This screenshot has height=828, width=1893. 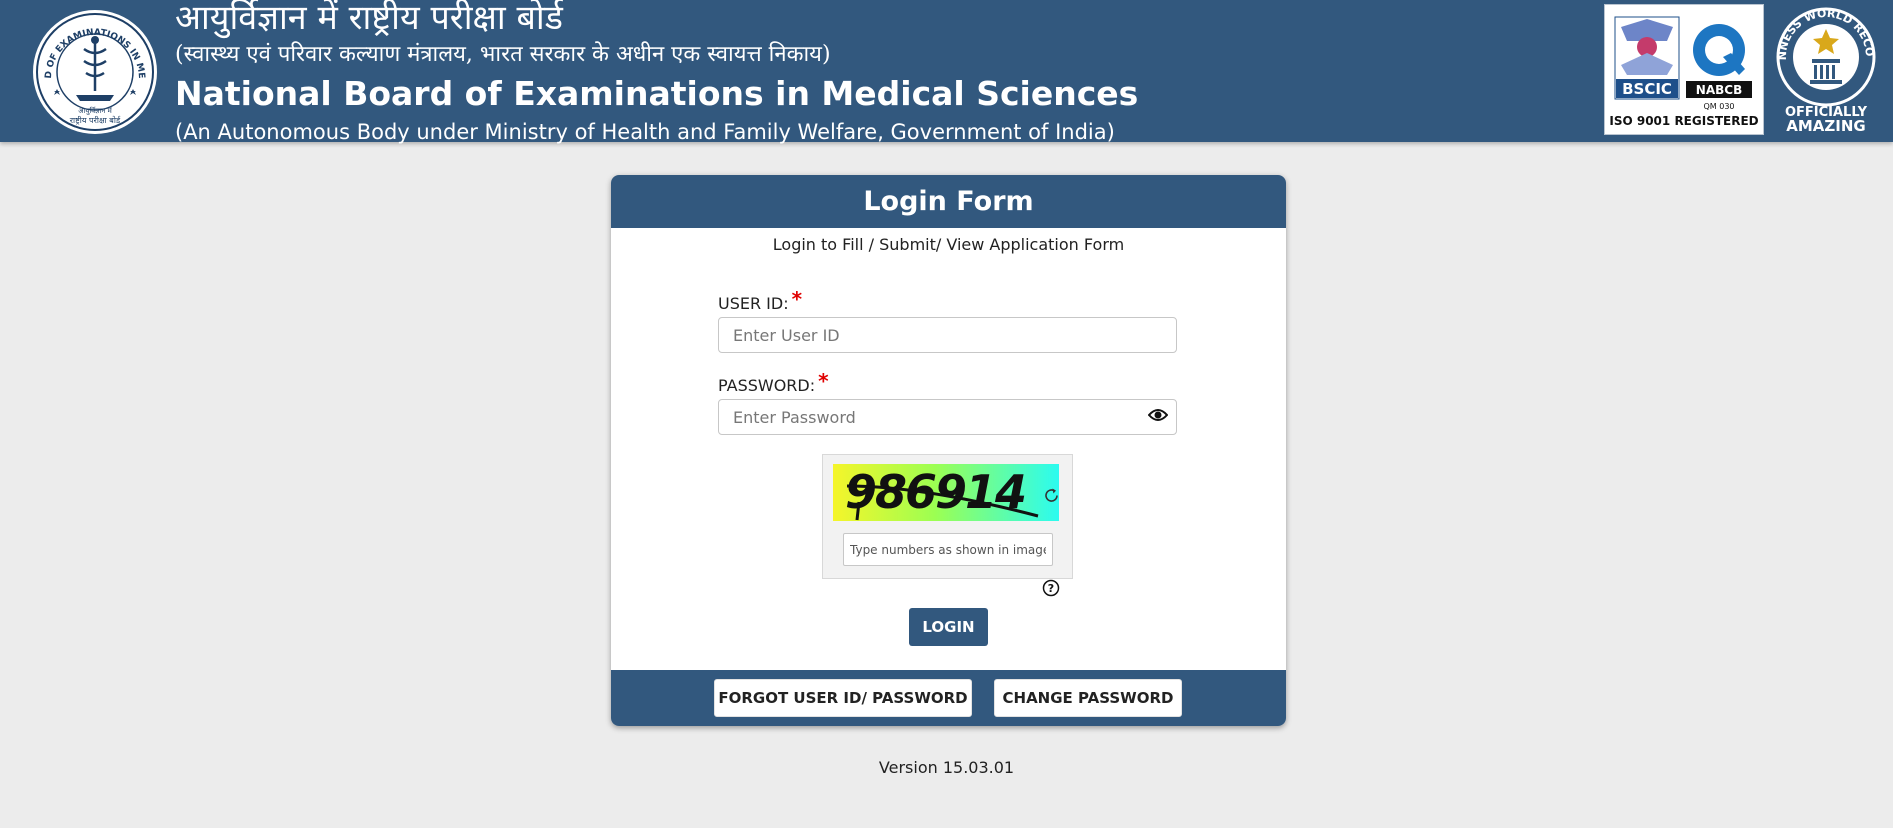 What do you see at coordinates (947, 335) in the screenshot?
I see `user-id-input` at bounding box center [947, 335].